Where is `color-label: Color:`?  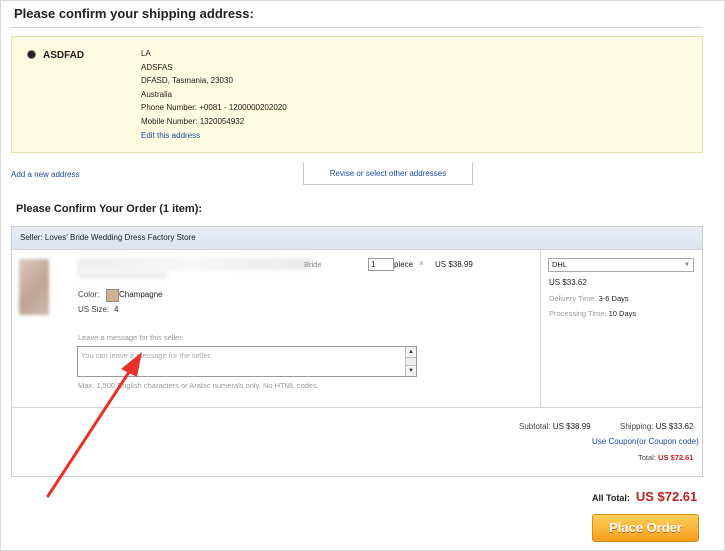 color-label: Color: is located at coordinates (89, 294).